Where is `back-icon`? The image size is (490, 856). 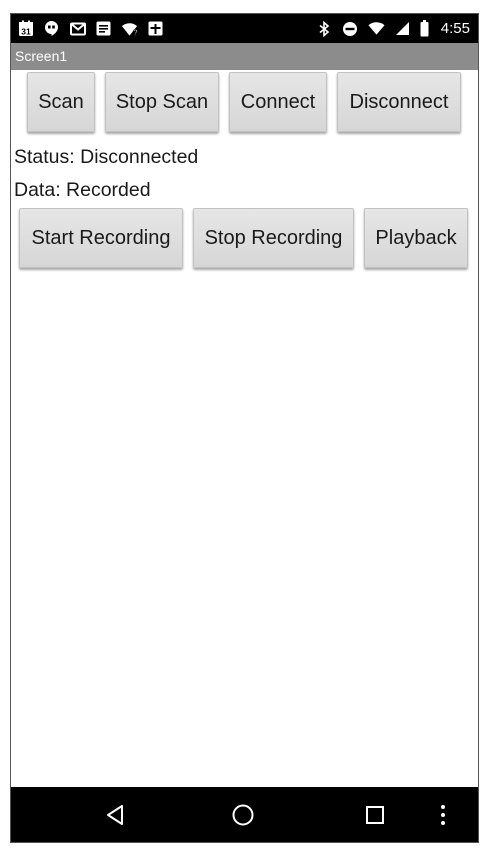
back-icon is located at coordinates (115, 814).